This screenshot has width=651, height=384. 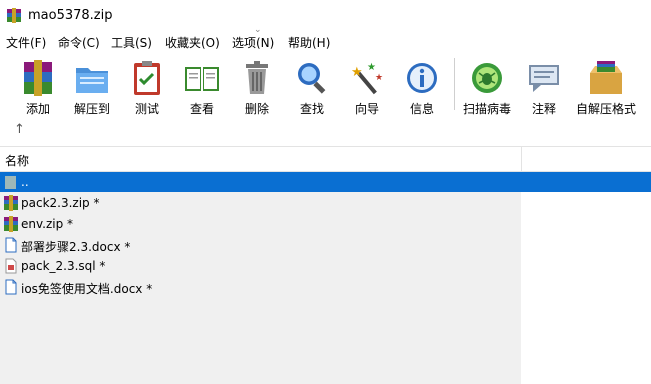 I want to click on wizard-button: ★ ★ ★ 向导, so click(x=367, y=86).